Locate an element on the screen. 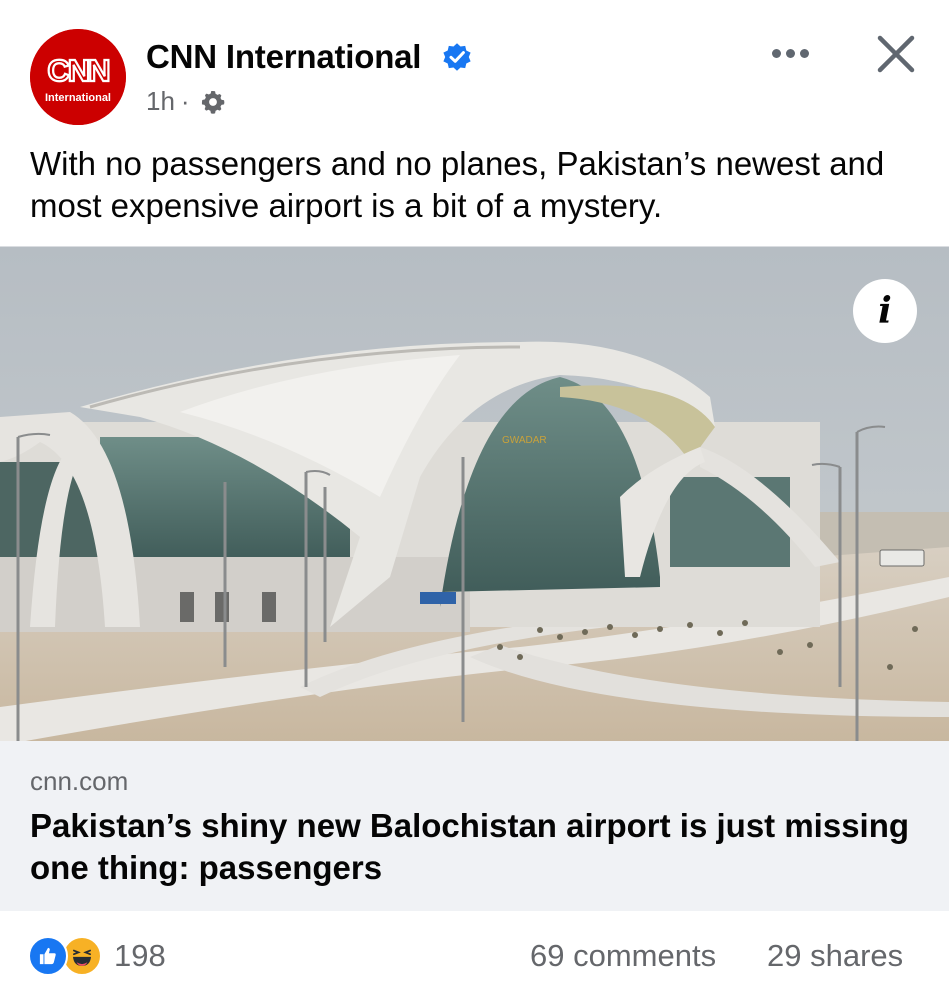  haha-reaction-icon is located at coordinates (82, 956).